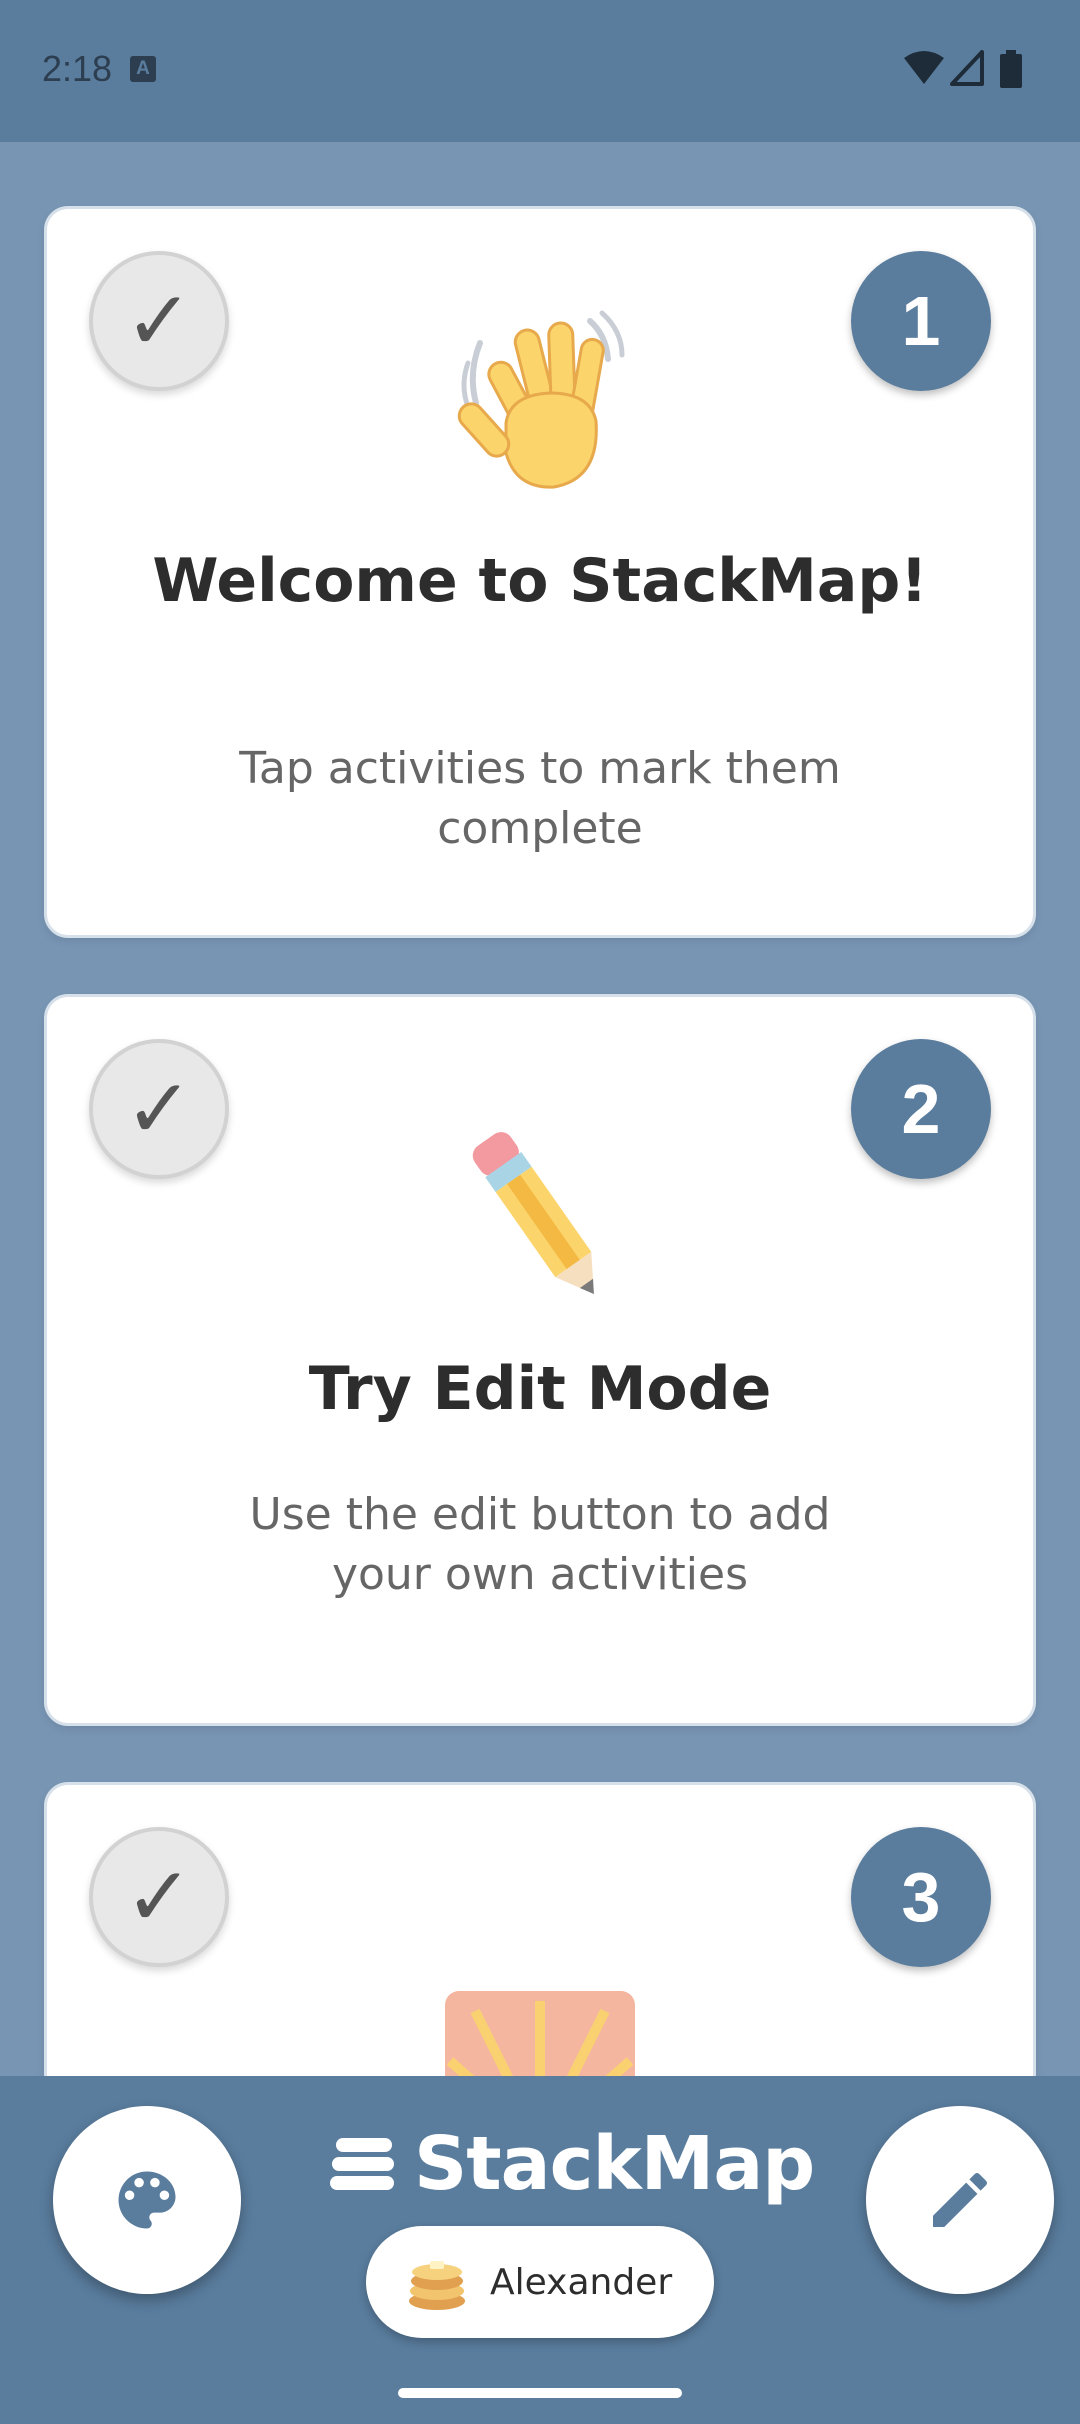 The width and height of the screenshot is (1080, 2424). I want to click on user-profile-chip: Alexander, so click(540, 2282).